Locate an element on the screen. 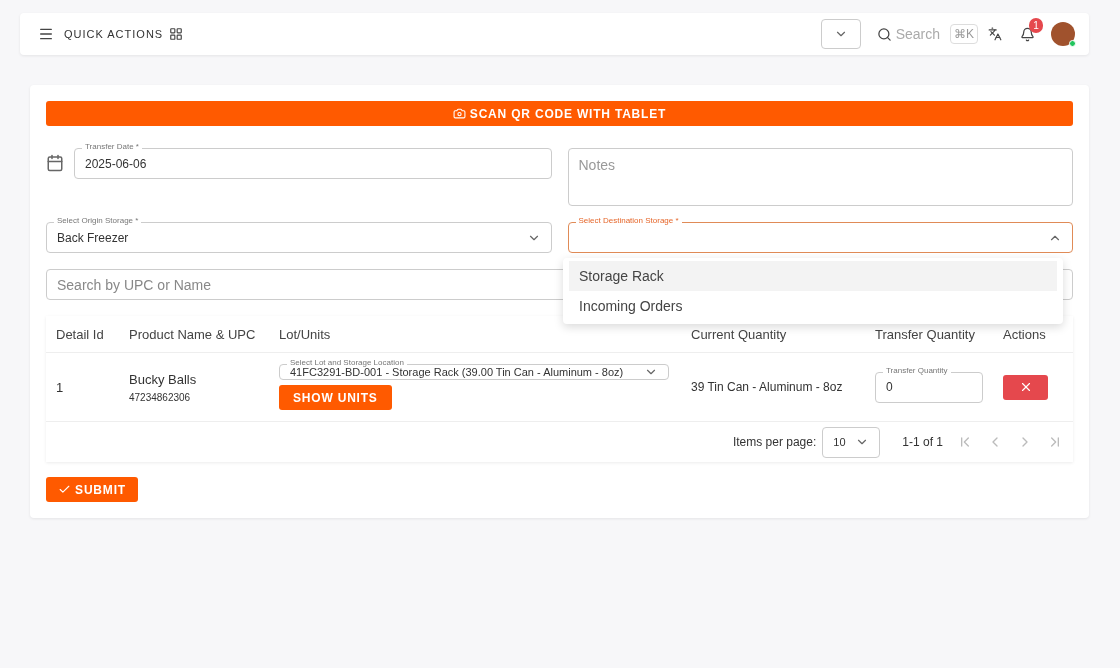 The width and height of the screenshot is (1120, 668). table-cell-text: 39 Tin Can - Aluminum - 8oz is located at coordinates (767, 387).